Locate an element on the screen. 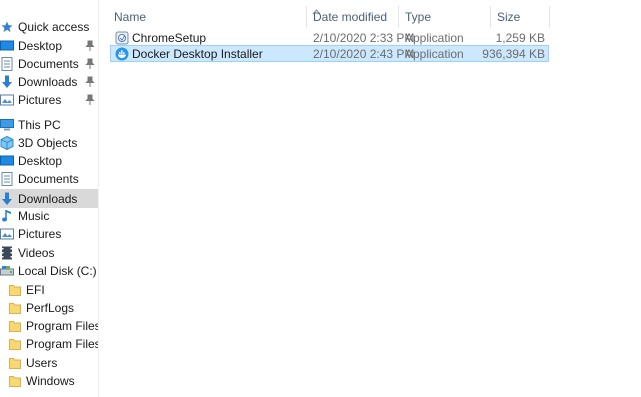 The height and width of the screenshot is (397, 641). nav-label: 3D Objects is located at coordinates (48, 143).